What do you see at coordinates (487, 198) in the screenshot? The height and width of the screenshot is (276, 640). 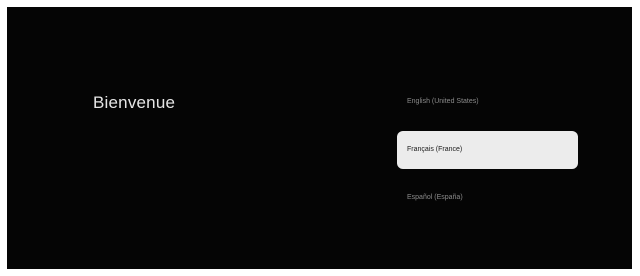 I see `language-option-spanish: Español (España)` at bounding box center [487, 198].